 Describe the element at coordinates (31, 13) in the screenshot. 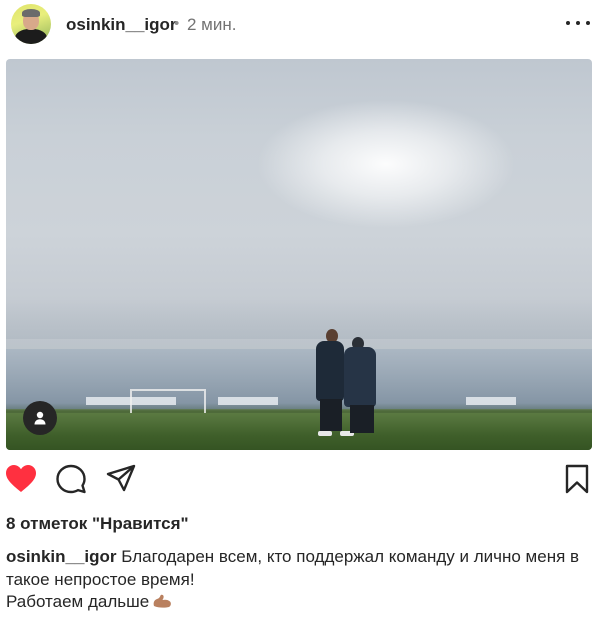

I see `avatar-hair` at that location.